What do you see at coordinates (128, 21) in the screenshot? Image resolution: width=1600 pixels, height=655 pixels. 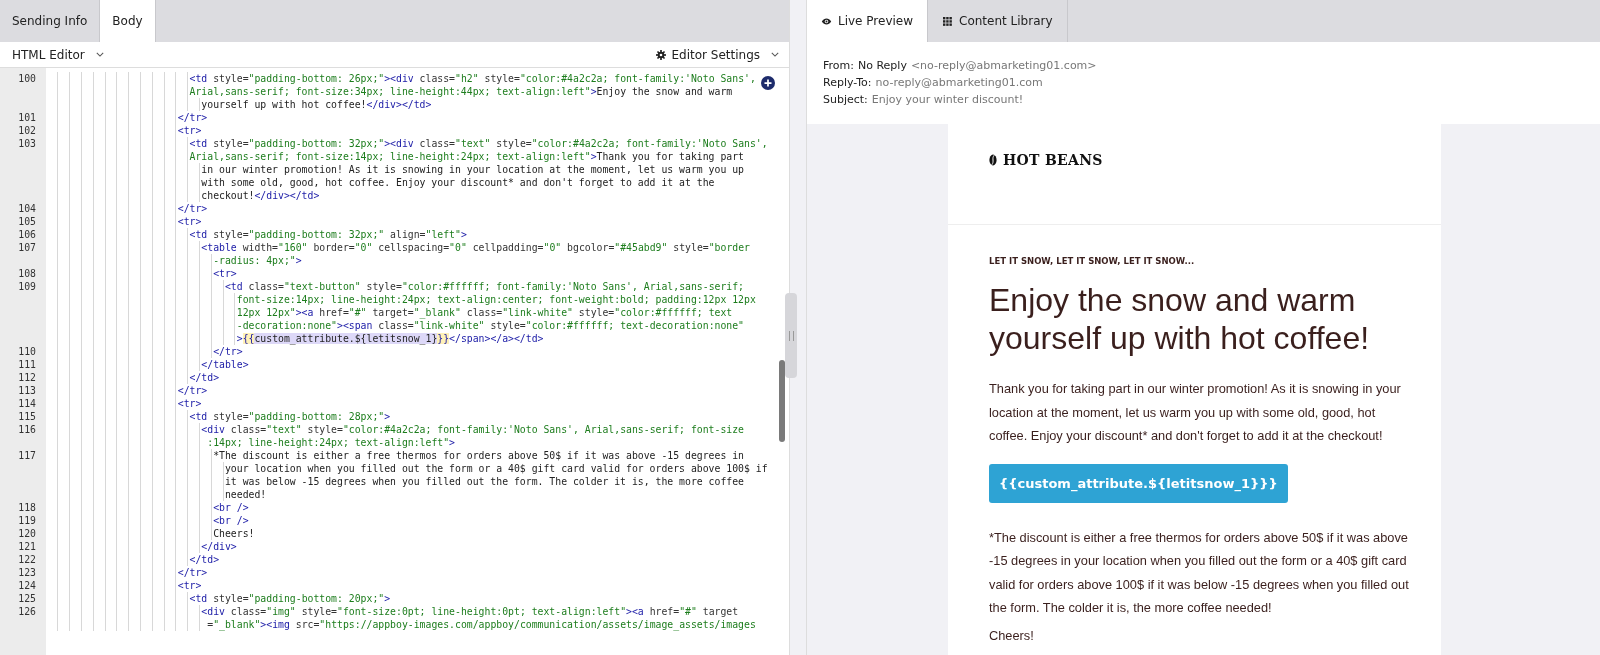 I see `tab: Body` at bounding box center [128, 21].